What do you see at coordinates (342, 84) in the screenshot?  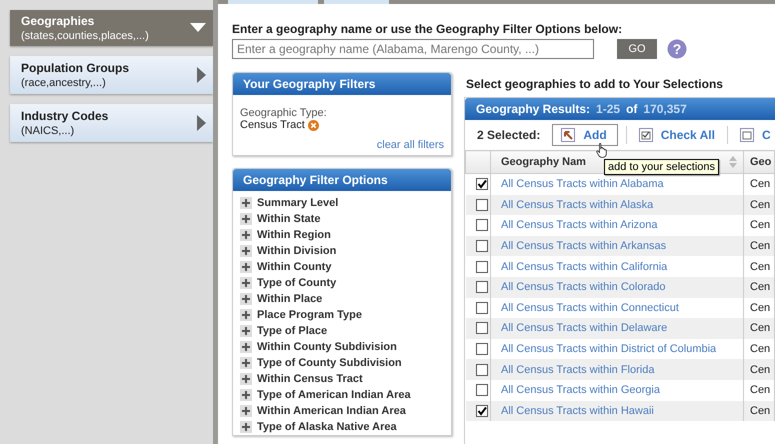 I see `panel-header: Your Geography Filters` at bounding box center [342, 84].